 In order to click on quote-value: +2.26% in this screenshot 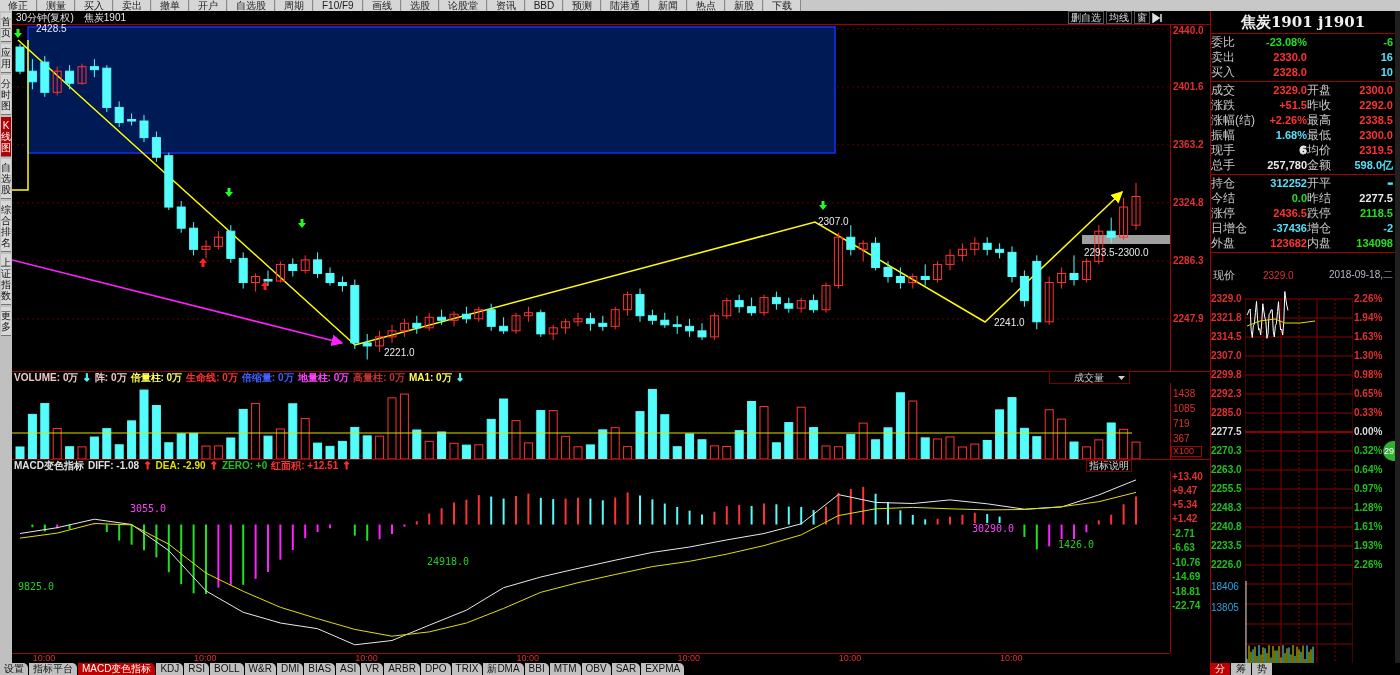, I will do `click(1287, 120)`.